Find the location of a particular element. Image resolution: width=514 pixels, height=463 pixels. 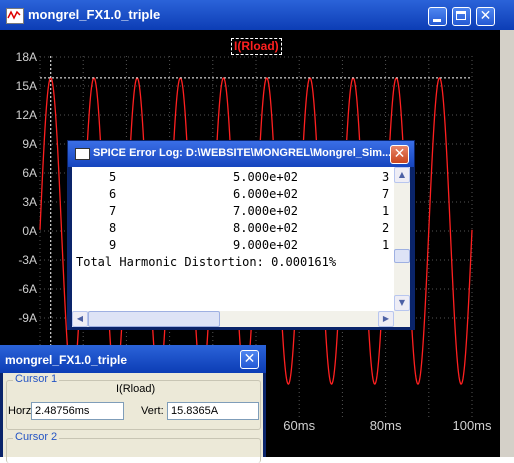

x-tick-label: 60ms is located at coordinates (299, 425).